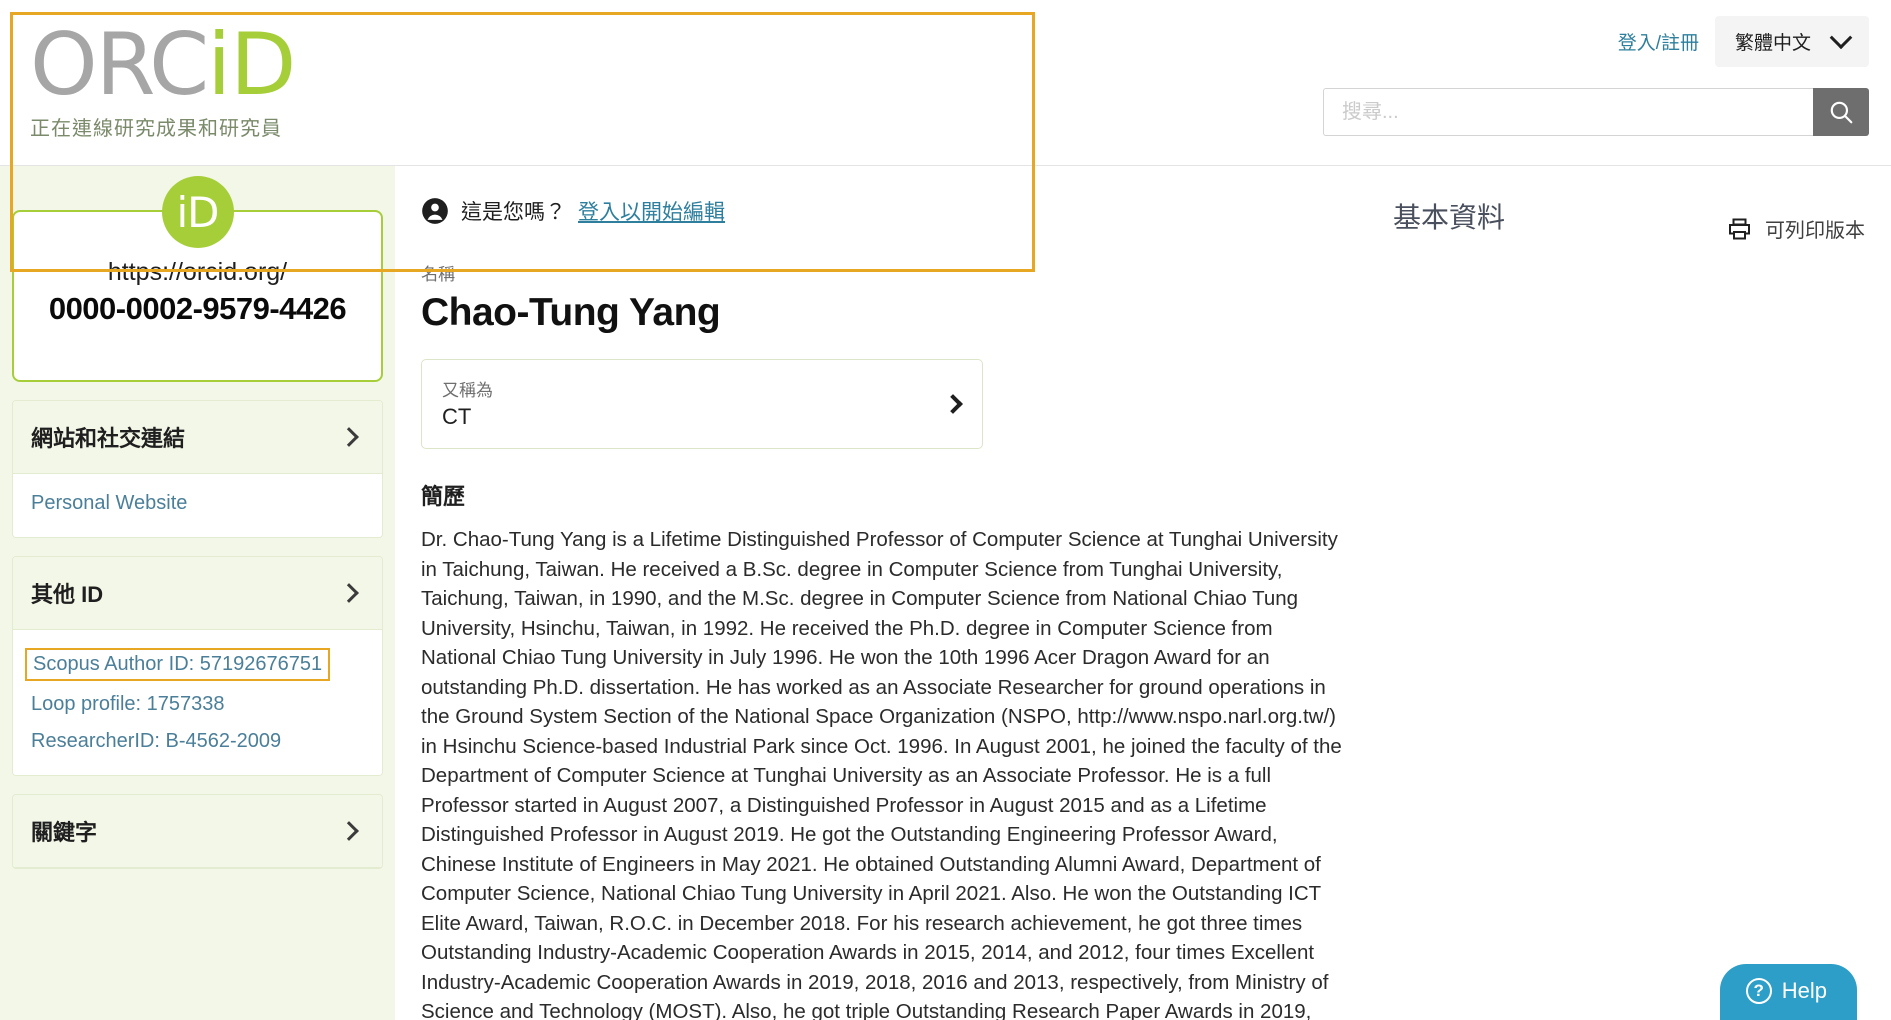 This screenshot has width=1891, height=1020. I want to click on basic-info-title: 基本資料, so click(1449, 217).